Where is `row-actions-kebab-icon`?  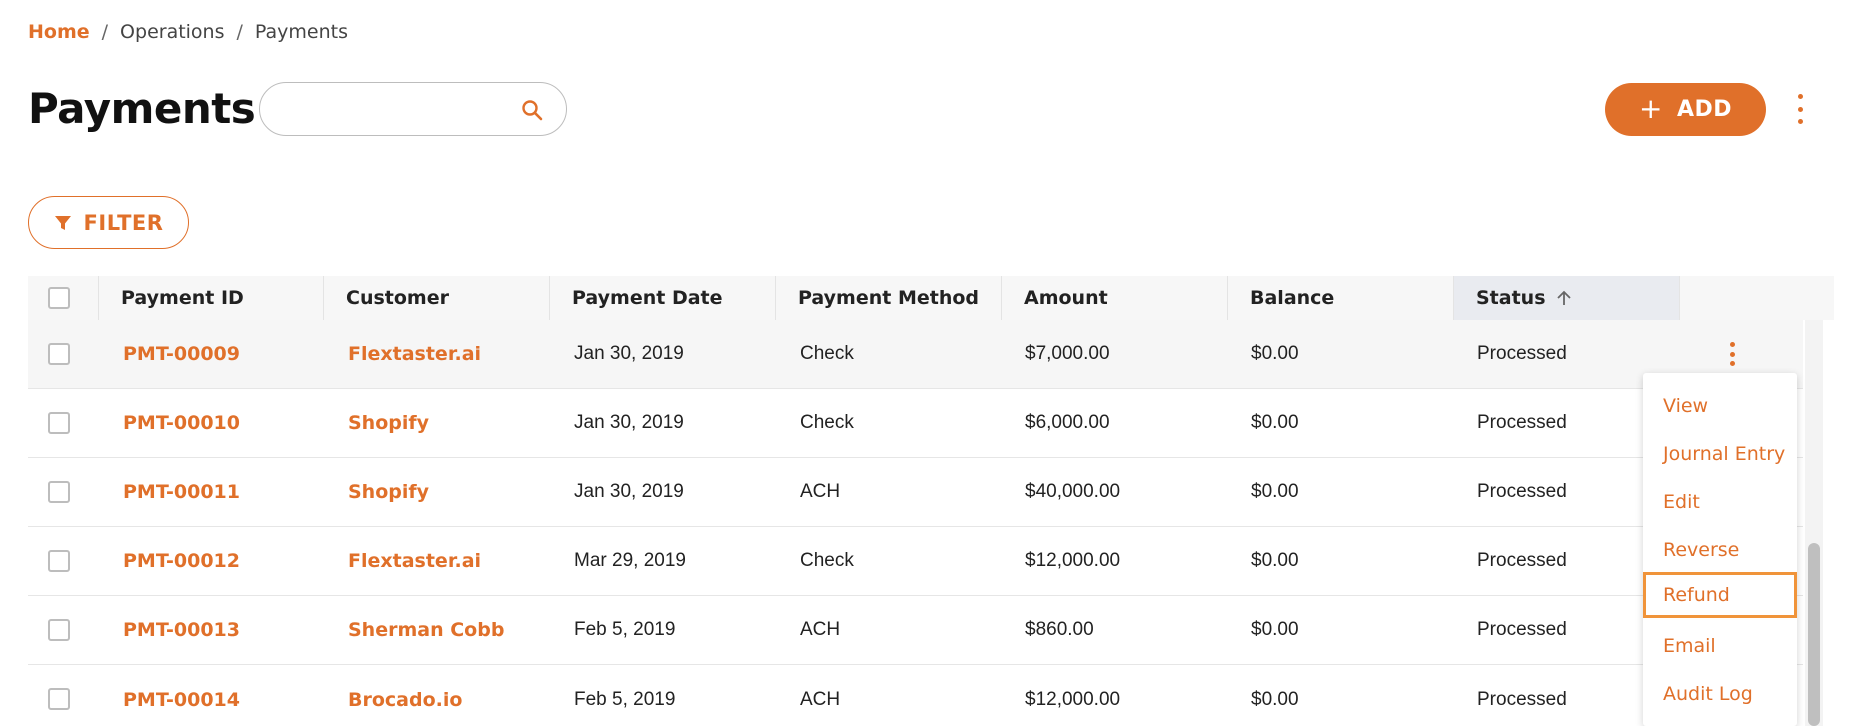
row-actions-kebab-icon is located at coordinates (1732, 354).